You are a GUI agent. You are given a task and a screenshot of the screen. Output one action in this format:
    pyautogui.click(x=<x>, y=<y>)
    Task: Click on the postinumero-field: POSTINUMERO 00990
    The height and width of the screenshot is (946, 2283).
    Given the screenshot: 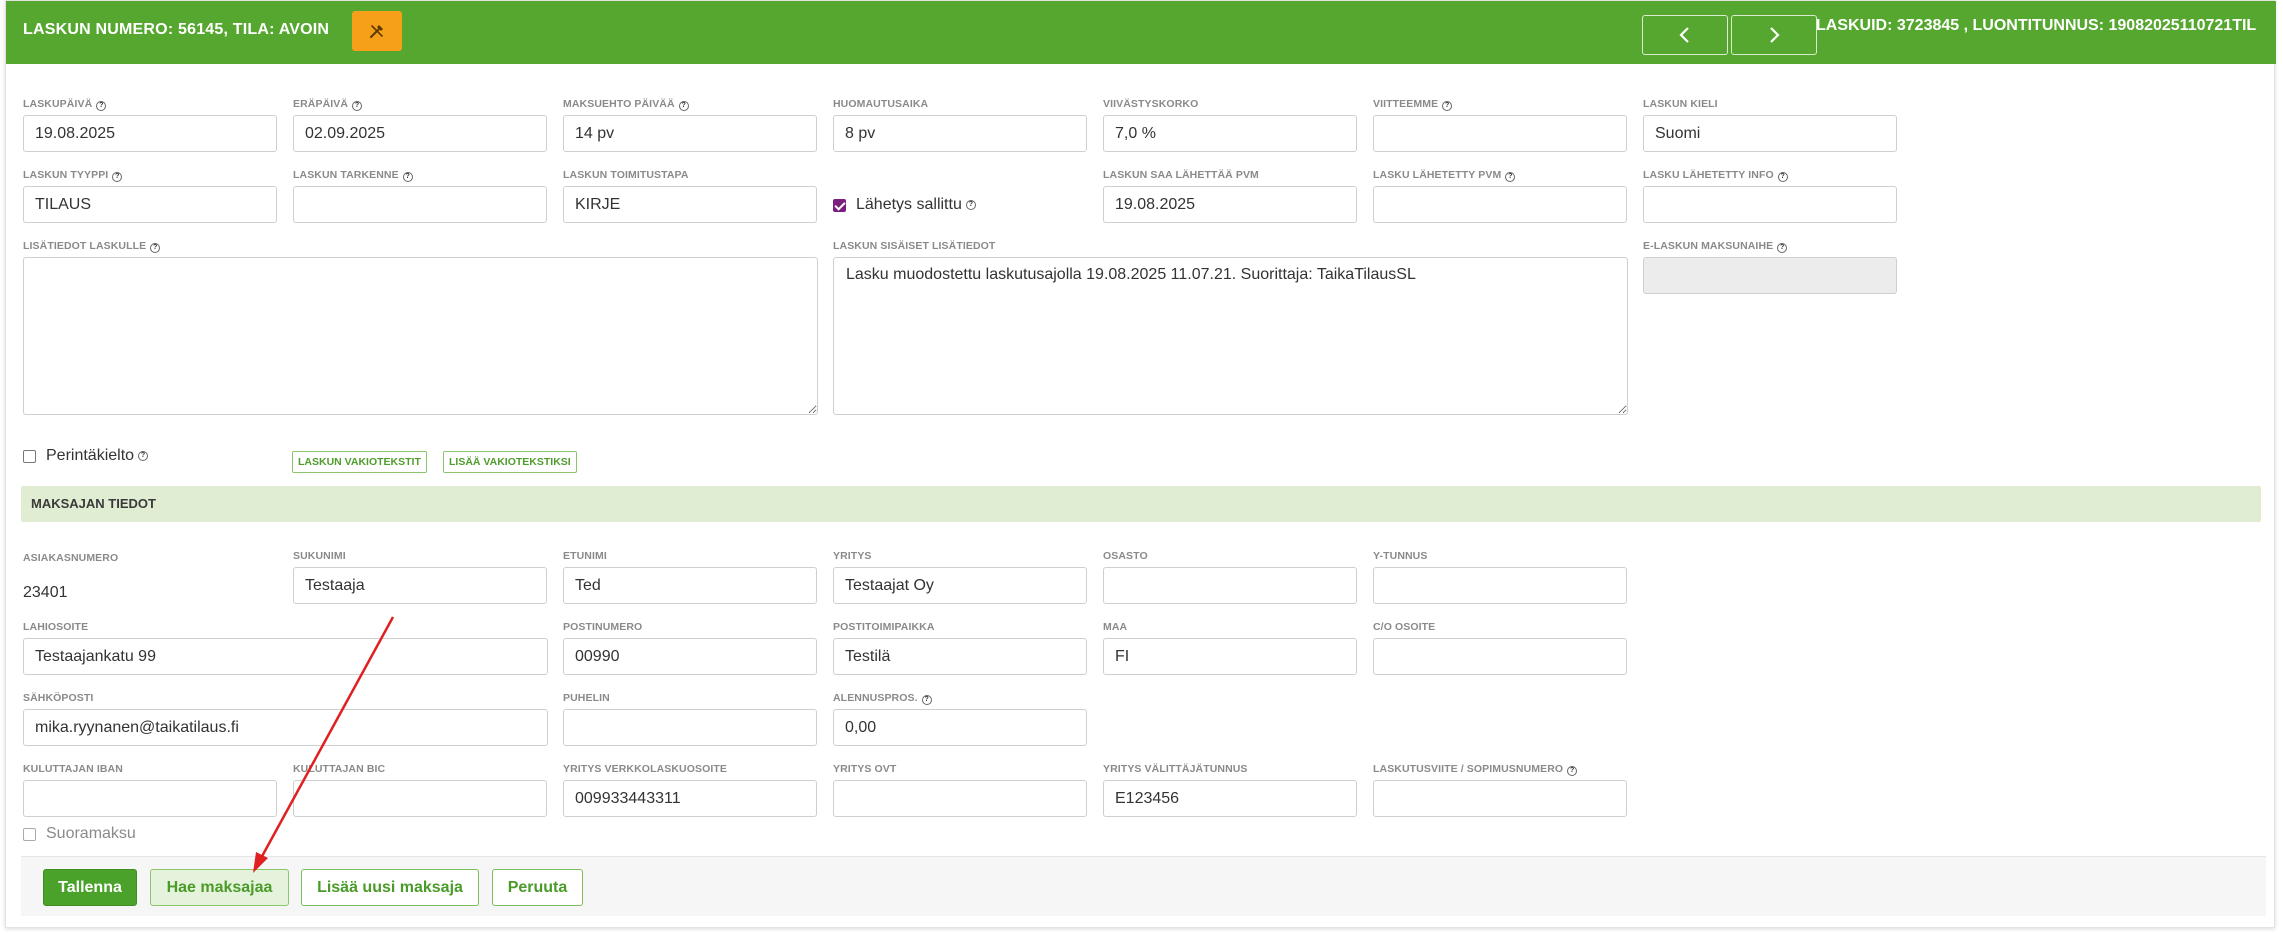 What is the action you would take?
    pyautogui.click(x=690, y=648)
    